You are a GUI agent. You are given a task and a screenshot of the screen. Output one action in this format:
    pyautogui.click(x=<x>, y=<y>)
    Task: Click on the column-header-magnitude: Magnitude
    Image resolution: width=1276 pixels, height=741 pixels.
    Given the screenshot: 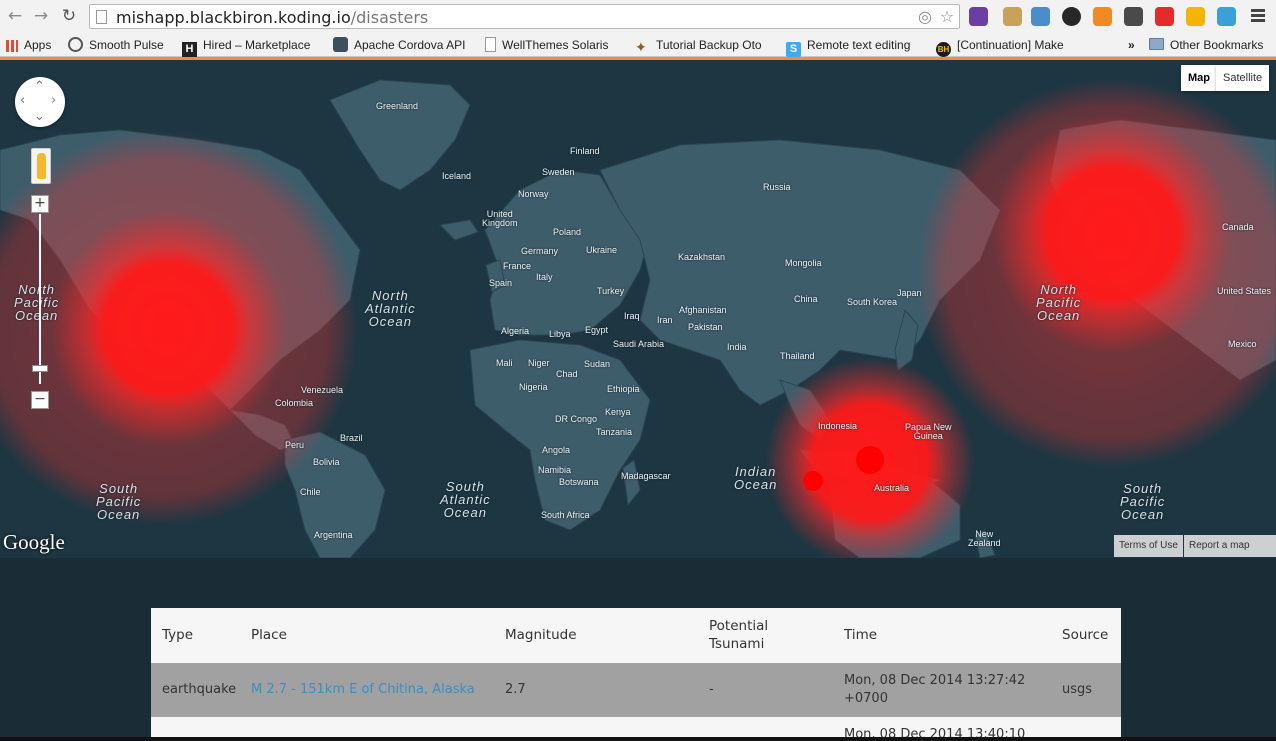 What is the action you would take?
    pyautogui.click(x=541, y=635)
    